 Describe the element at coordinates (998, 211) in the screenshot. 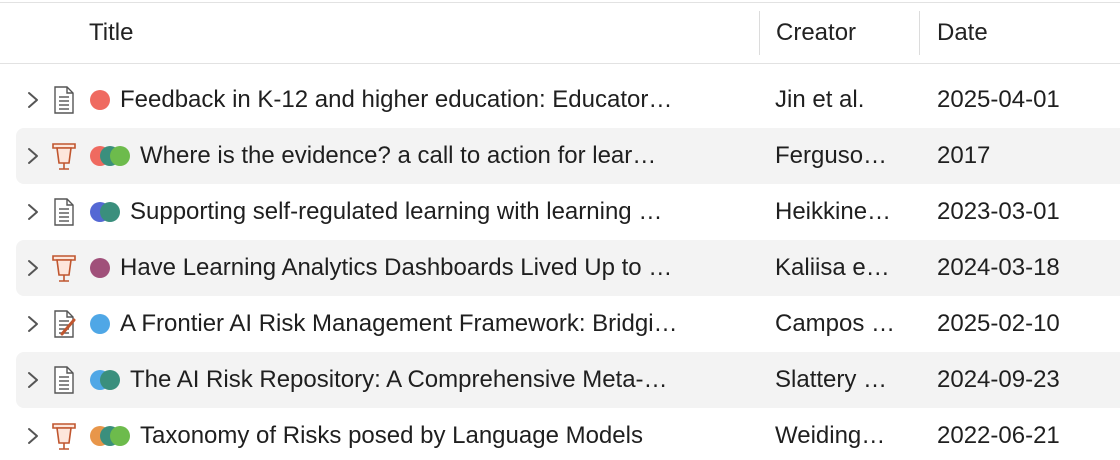

I see `item-date: 2023-03-01` at that location.